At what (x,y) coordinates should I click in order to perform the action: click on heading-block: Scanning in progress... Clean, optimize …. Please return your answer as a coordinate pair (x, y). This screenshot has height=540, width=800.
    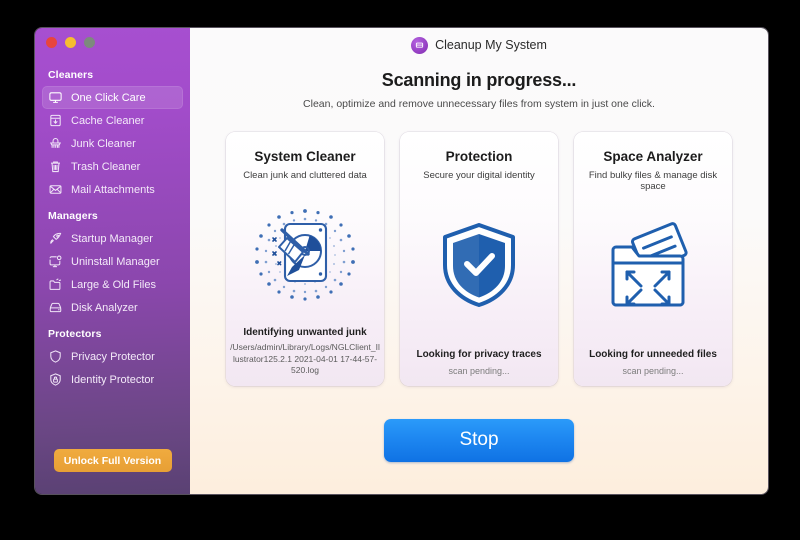
    Looking at the image, I should click on (479, 90).